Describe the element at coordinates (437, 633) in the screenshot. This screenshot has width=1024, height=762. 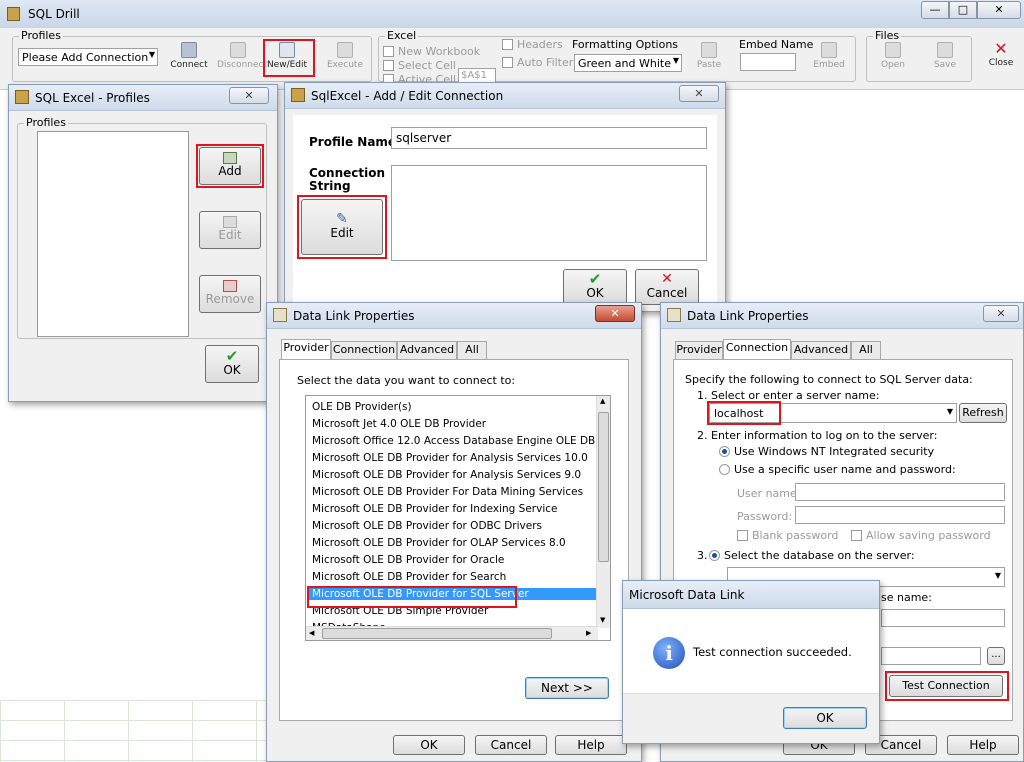
I see `h-scroll-thumb` at that location.